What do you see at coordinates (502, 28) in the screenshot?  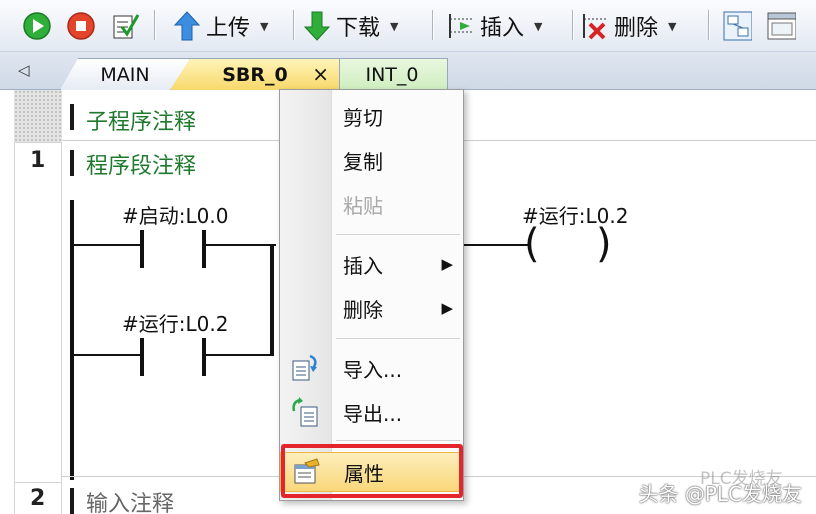 I see `insert-label: 插入` at bounding box center [502, 28].